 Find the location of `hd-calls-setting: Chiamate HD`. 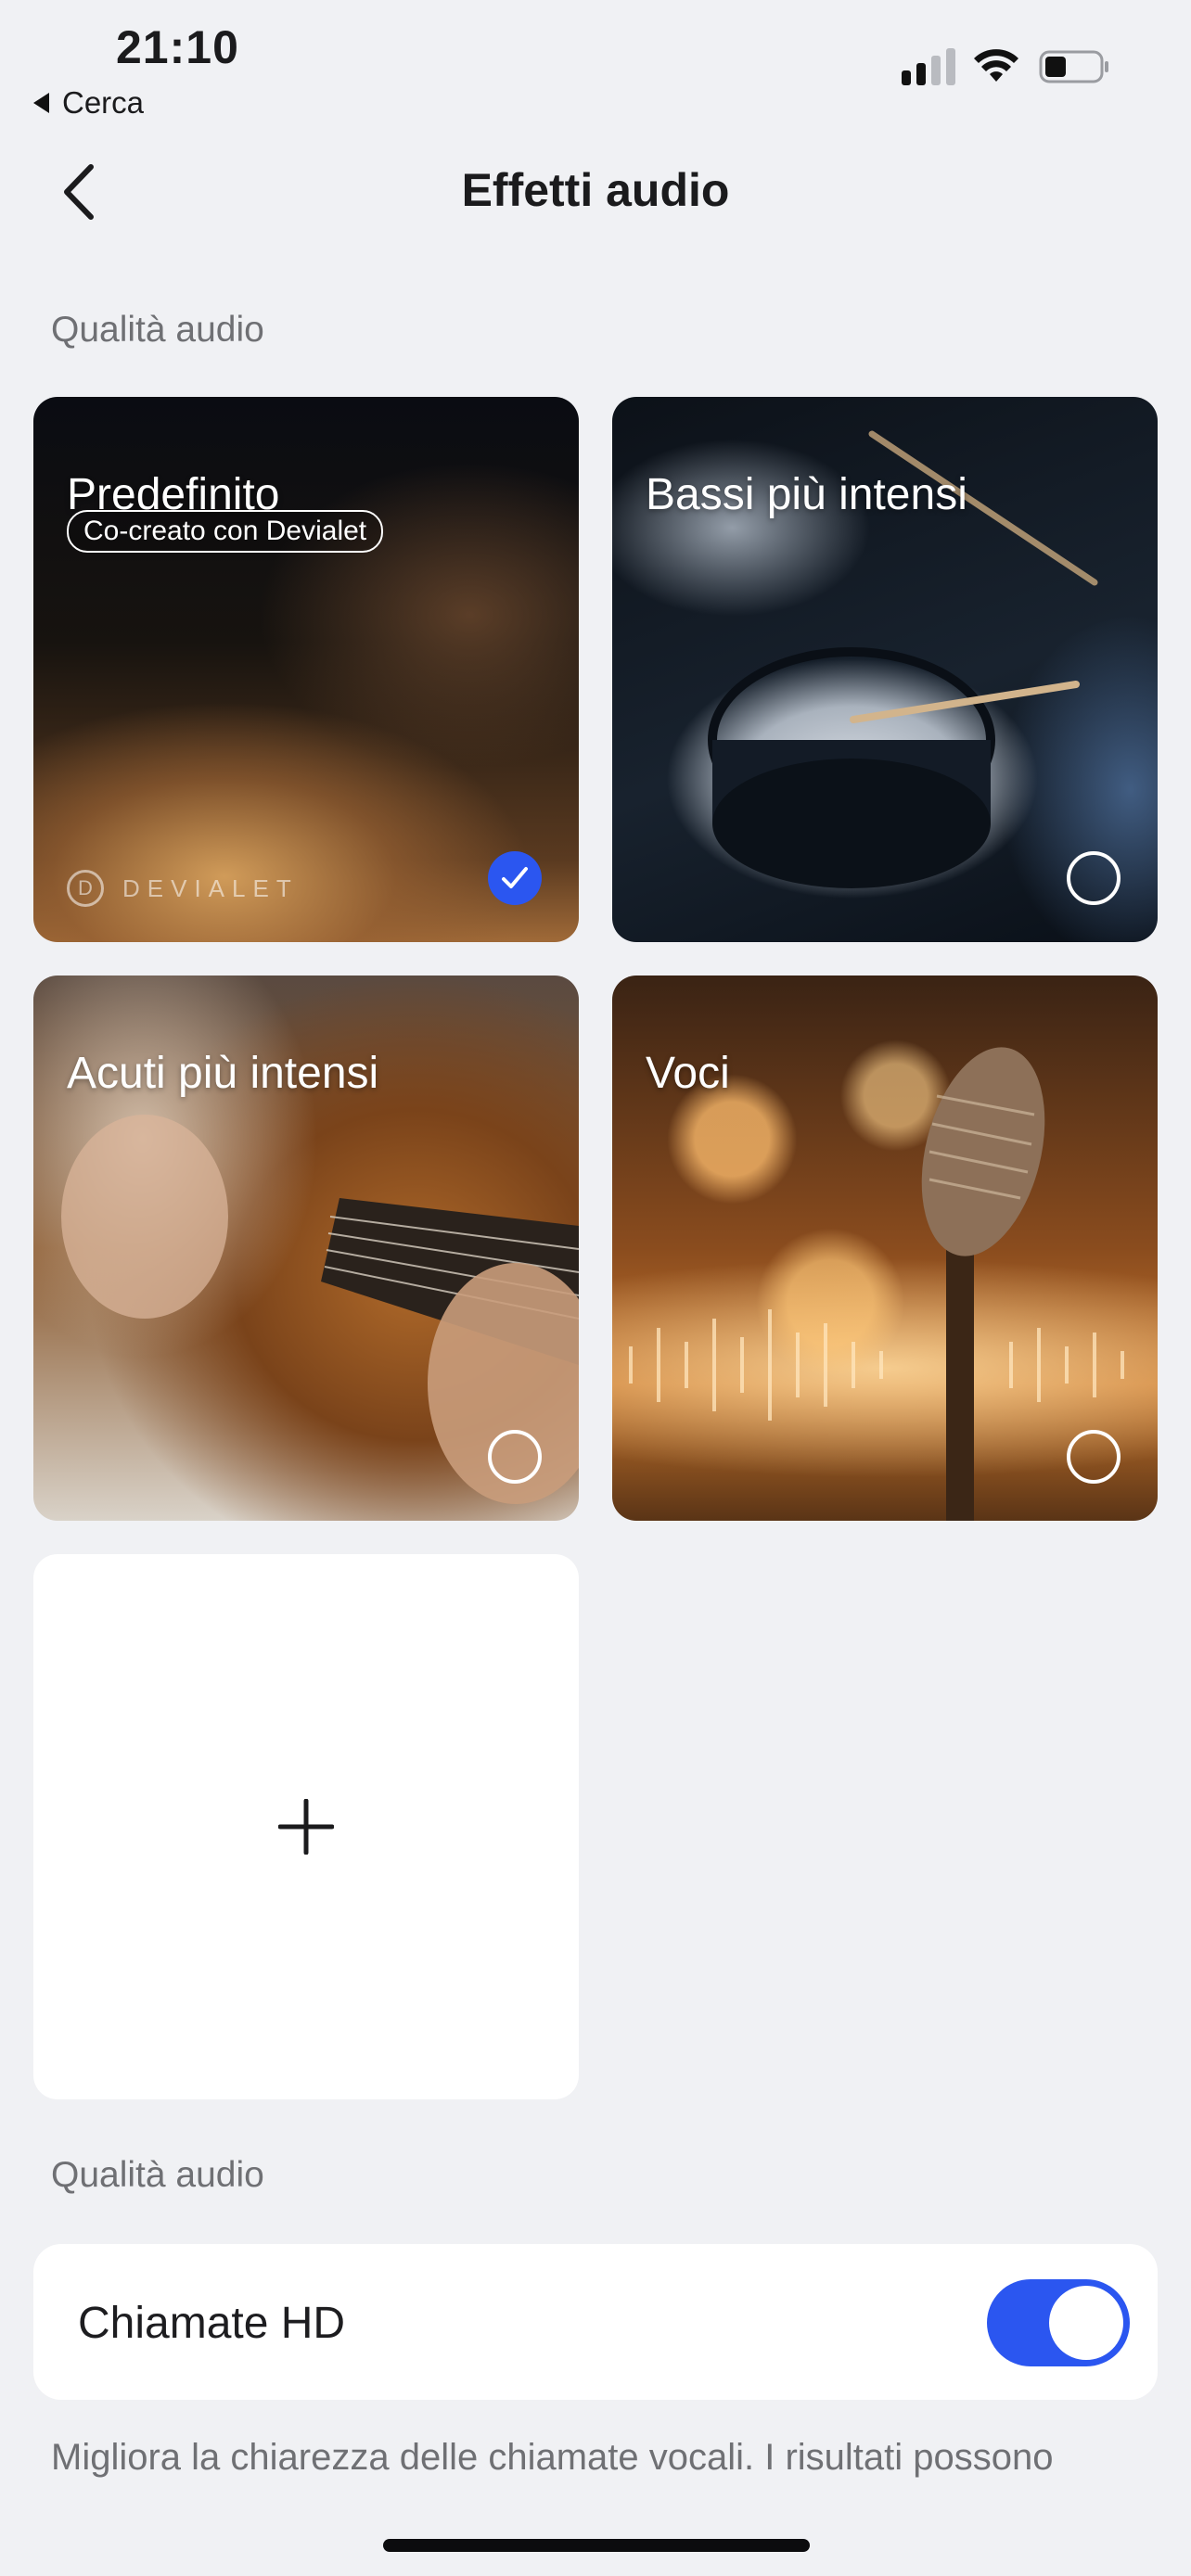

hd-calls-setting: Chiamate HD is located at coordinates (595, 2322).